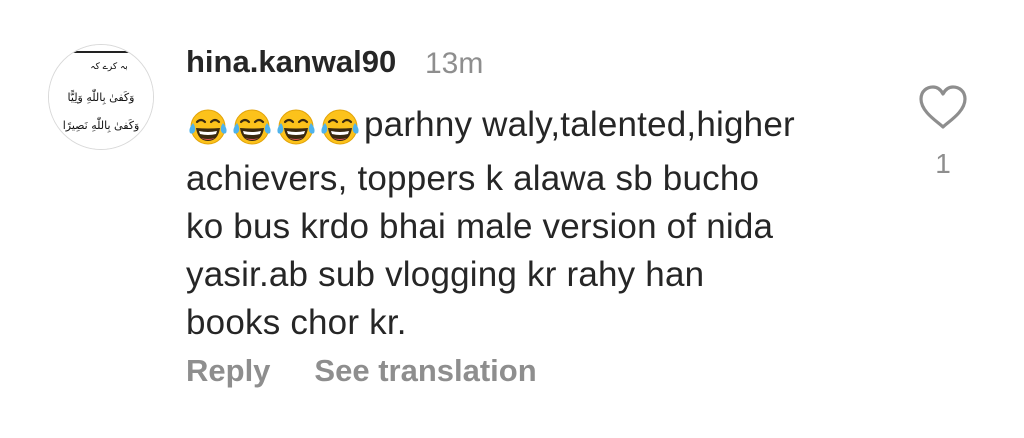  I want to click on comment-line-1: parhny waly,talented,higher, so click(536, 128).